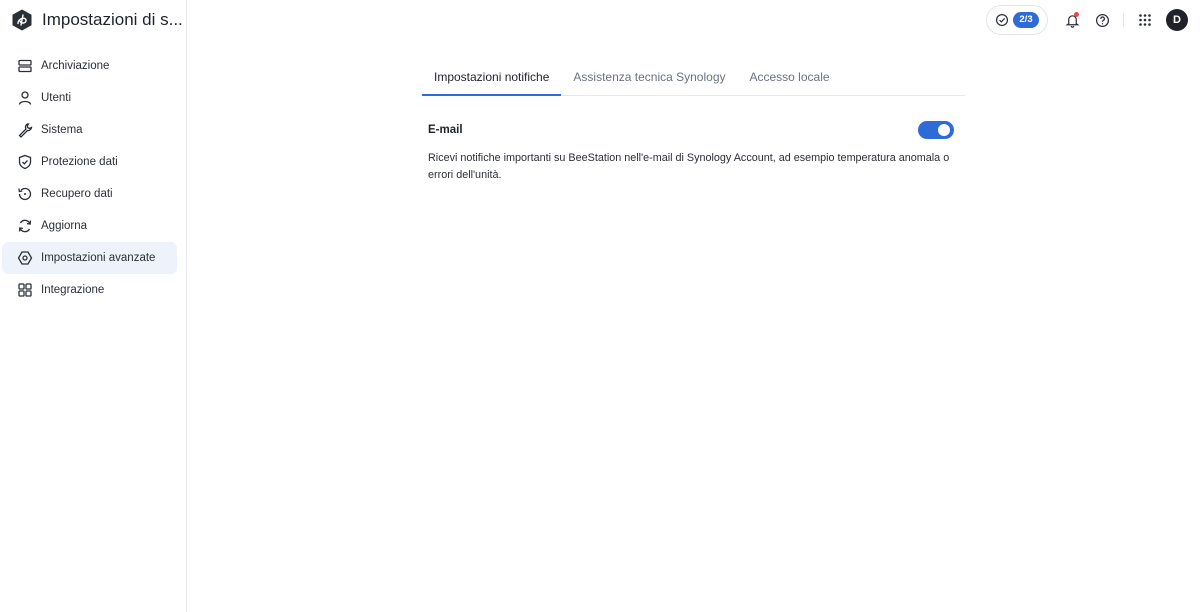 This screenshot has height=612, width=1200. I want to click on shield-check-icon, so click(25, 162).